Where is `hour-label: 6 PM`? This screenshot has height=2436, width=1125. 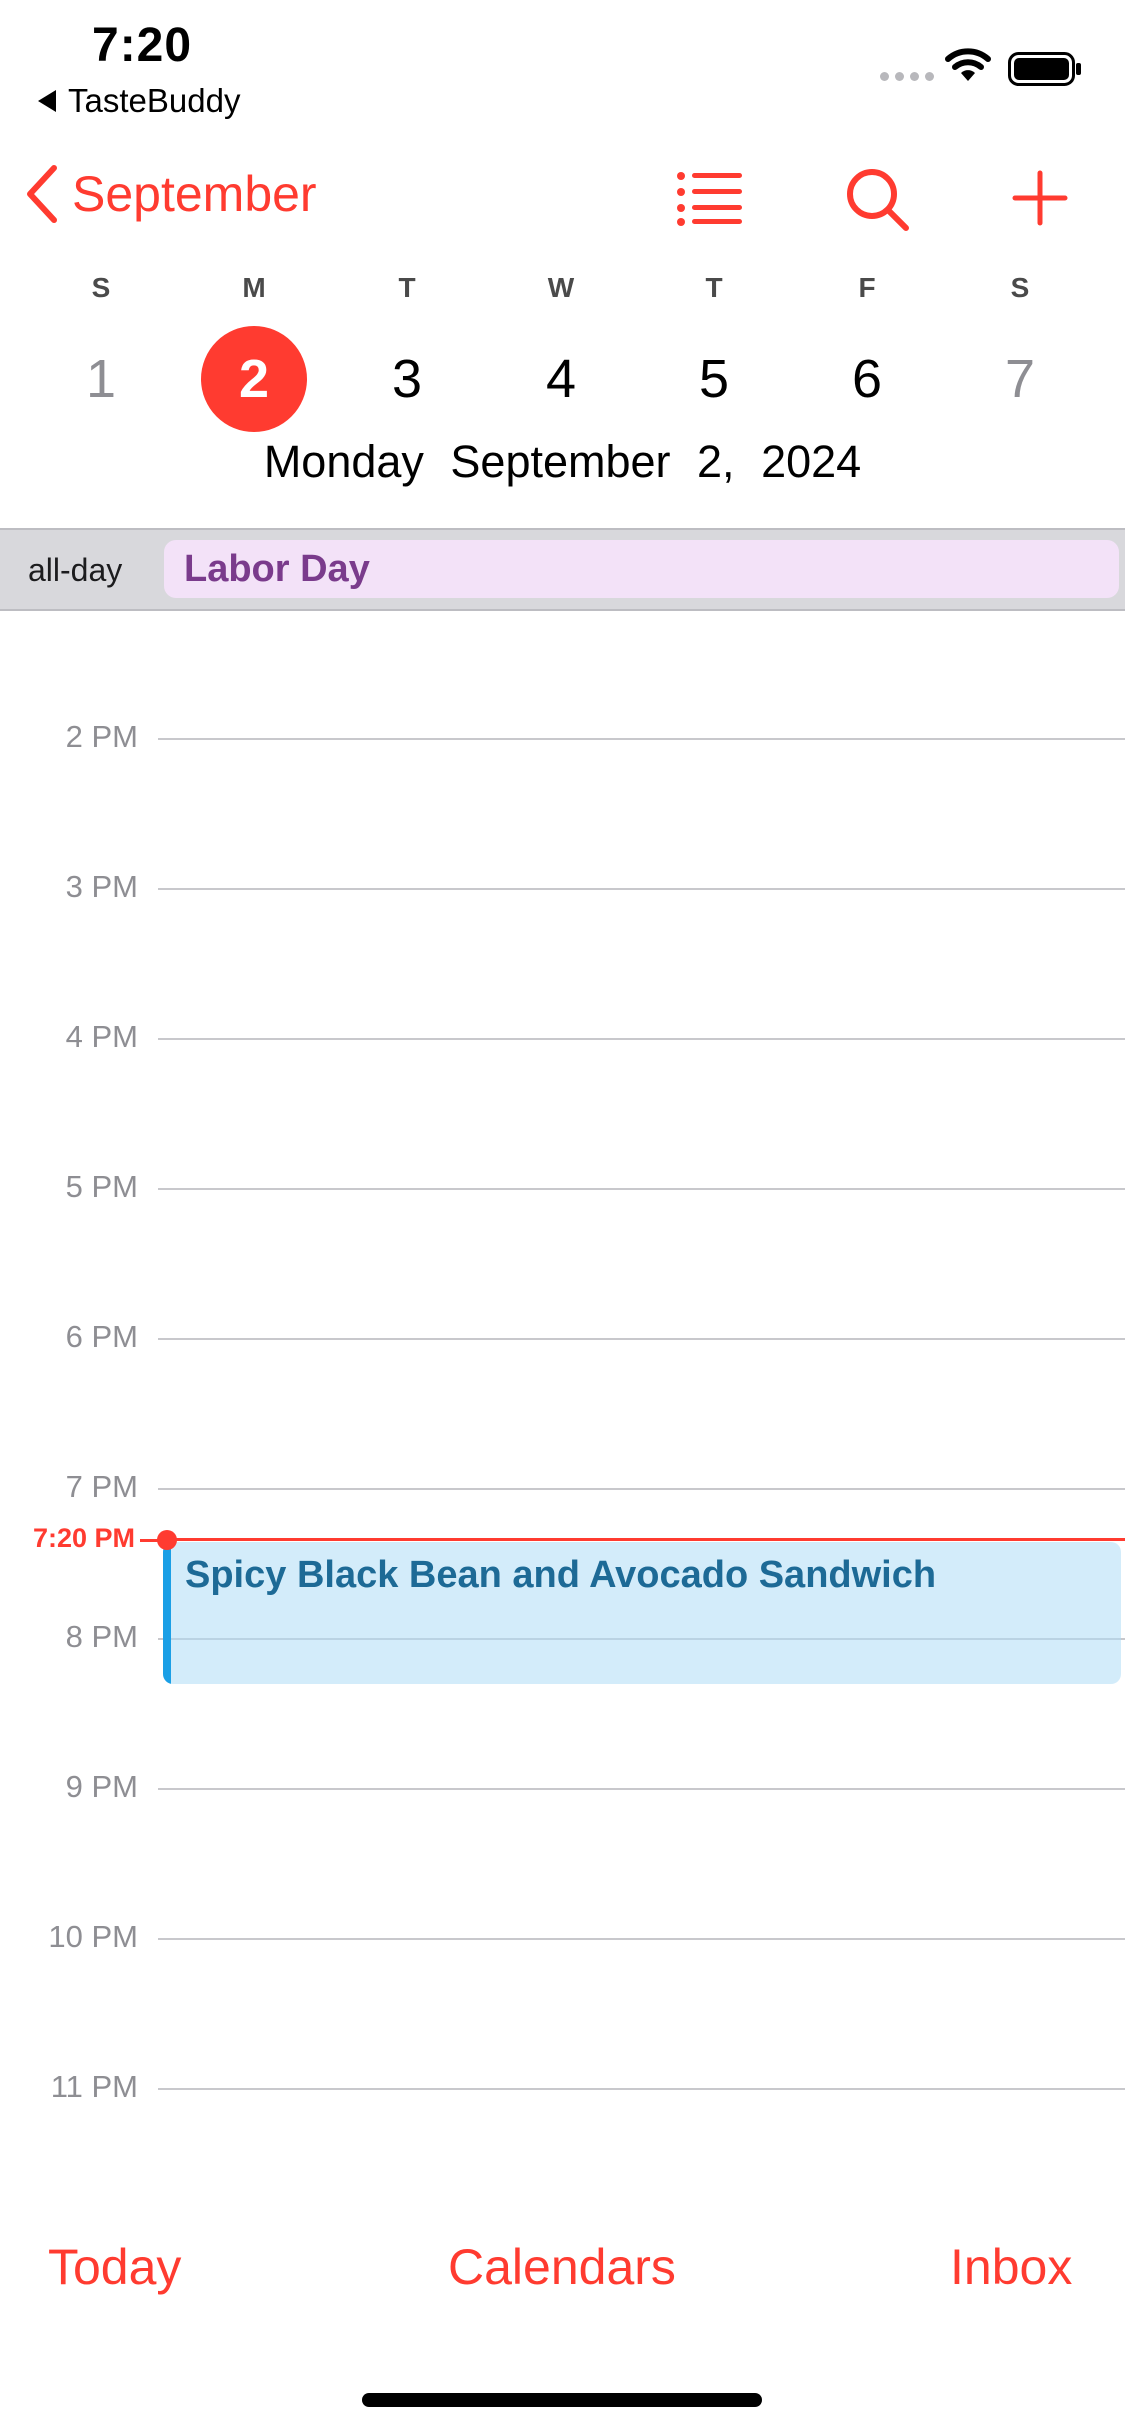
hour-label: 6 PM is located at coordinates (101, 1336).